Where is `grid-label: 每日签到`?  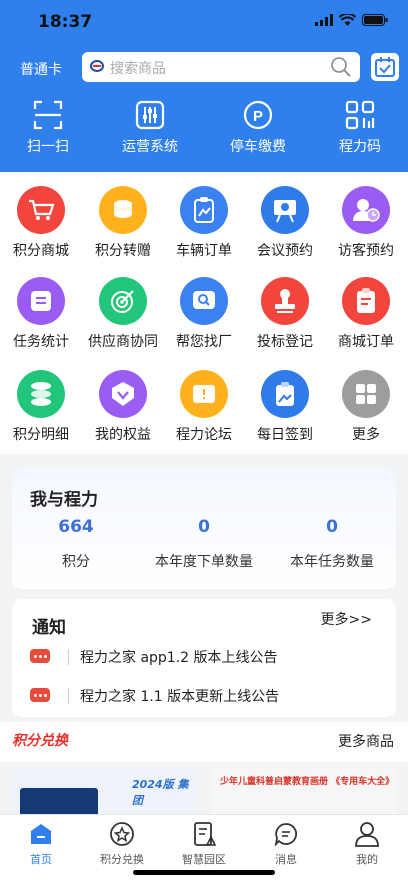 grid-label: 每日签到 is located at coordinates (285, 435).